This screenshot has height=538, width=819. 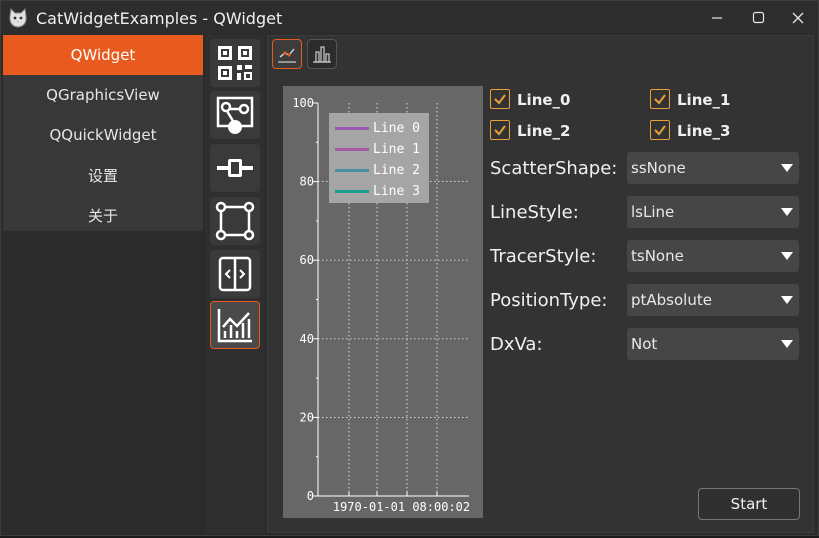 I want to click on y-axis-tick-label: 0, so click(x=310, y=496).